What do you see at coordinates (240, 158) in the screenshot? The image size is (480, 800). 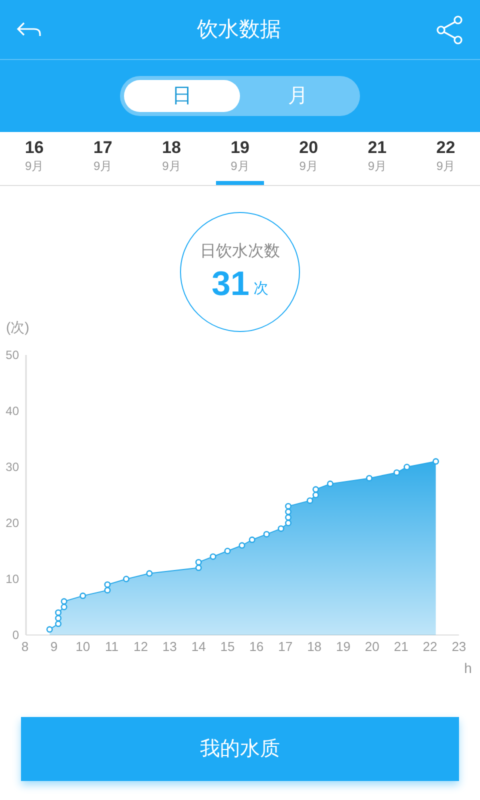 I see `date-tab: 19 9月` at bounding box center [240, 158].